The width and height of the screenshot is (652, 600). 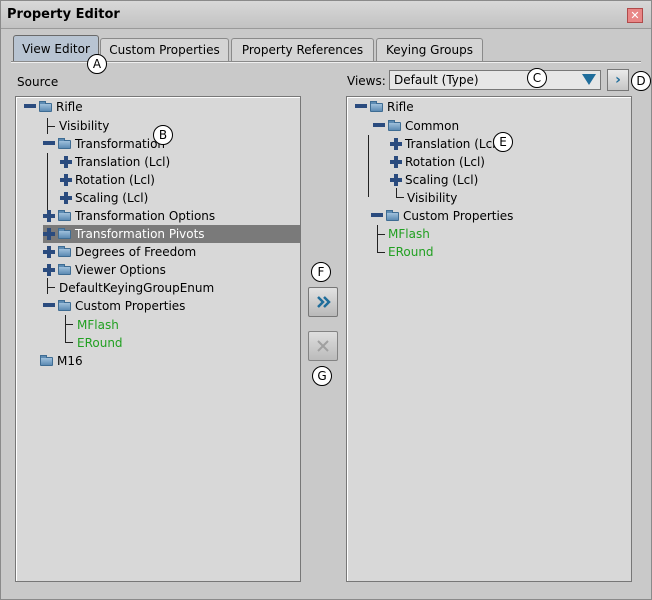 What do you see at coordinates (38, 82) in the screenshot?
I see `source-label: Source` at bounding box center [38, 82].